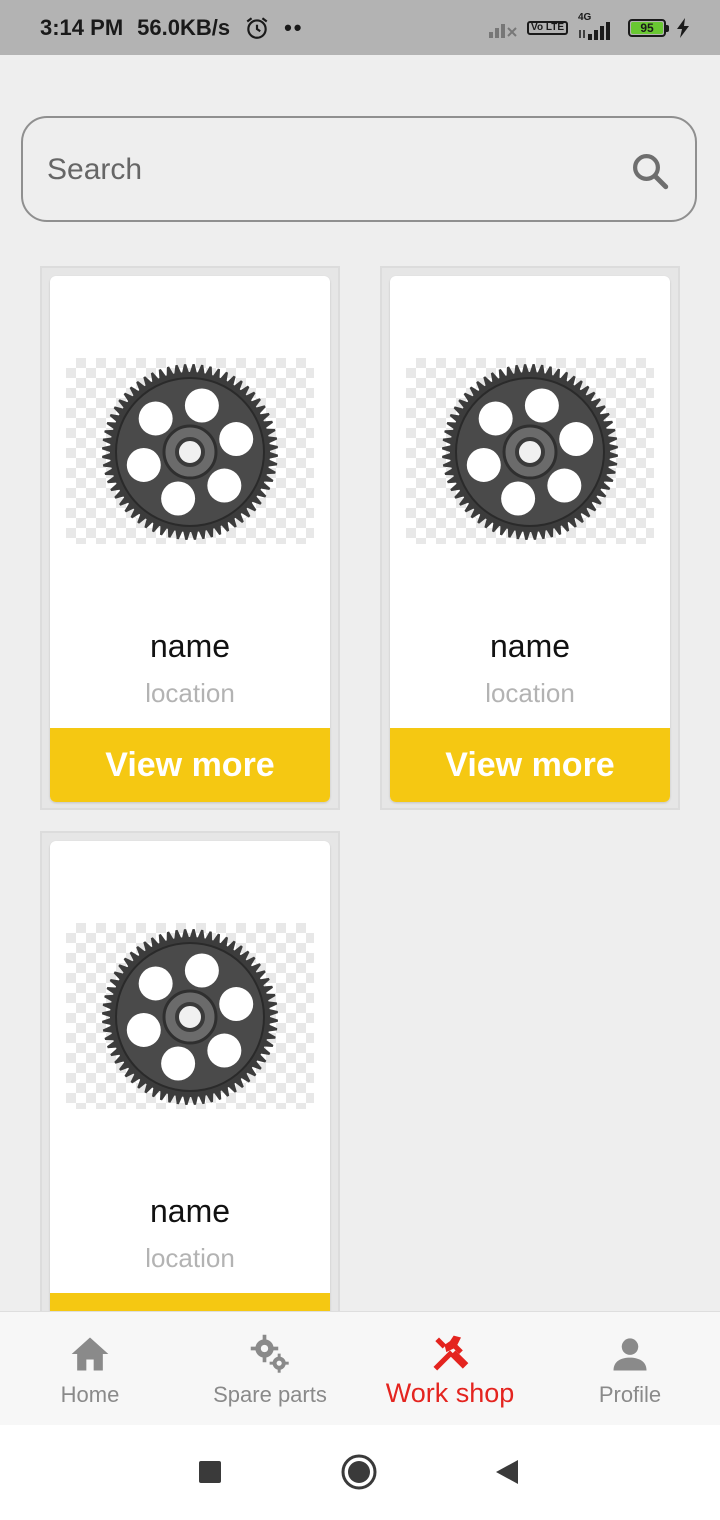 The height and width of the screenshot is (1520, 720). What do you see at coordinates (184, 27) in the screenshot?
I see `network-speed: 56.0KB/s` at bounding box center [184, 27].